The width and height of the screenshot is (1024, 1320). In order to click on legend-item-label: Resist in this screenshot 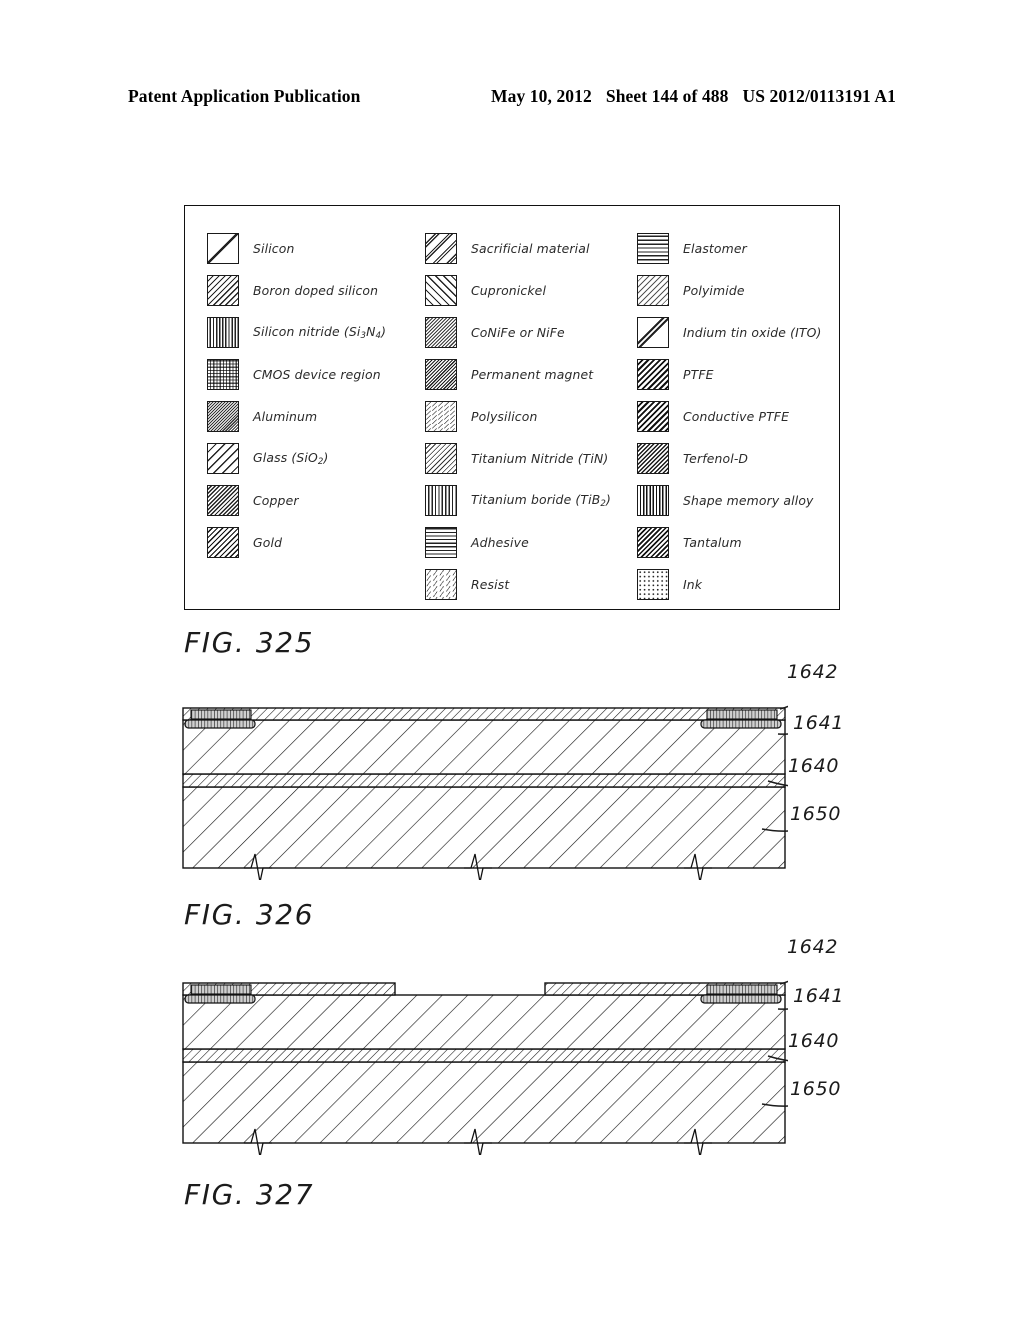, I will do `click(490, 584)`.